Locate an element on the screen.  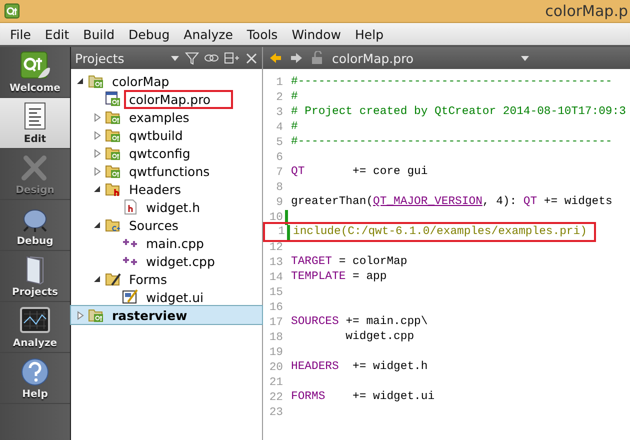
back-arrow-icon is located at coordinates (275, 58).